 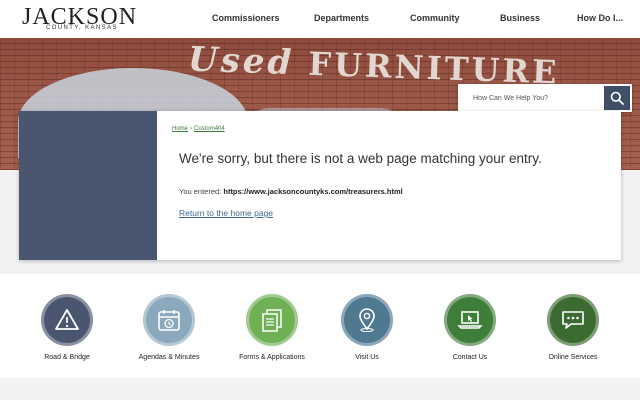 I want to click on search-icon, so click(x=617, y=98).